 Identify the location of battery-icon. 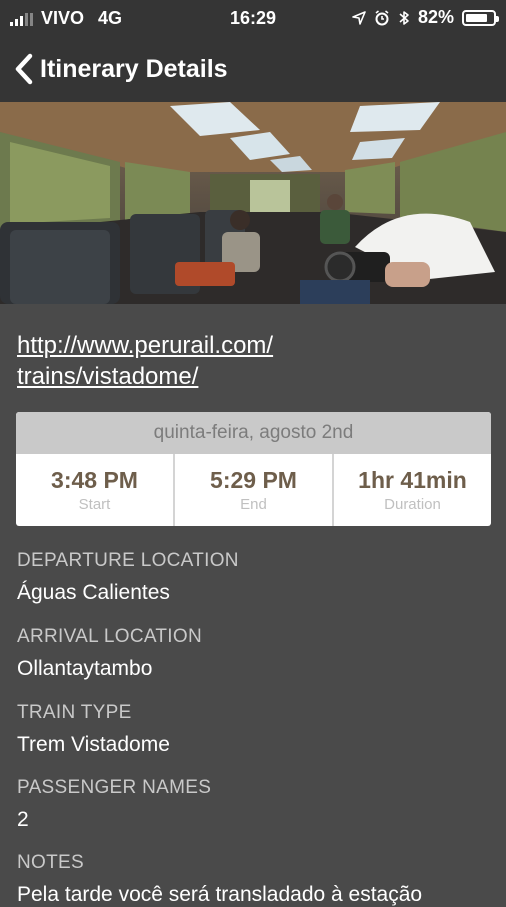
(480, 17).